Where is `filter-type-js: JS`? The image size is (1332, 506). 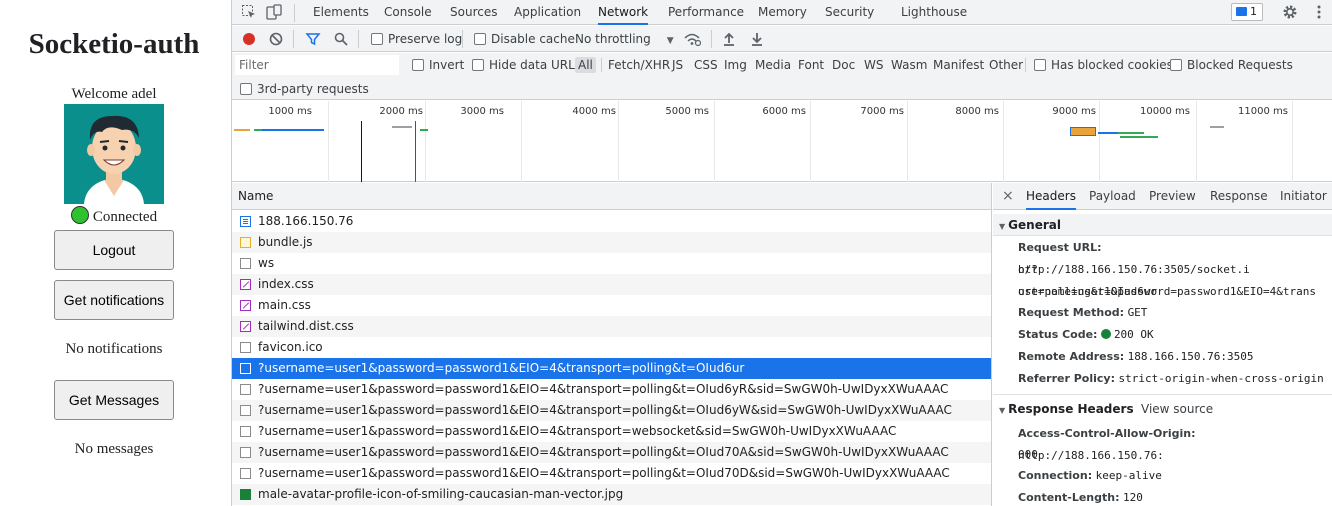 filter-type-js: JS is located at coordinates (677, 65).